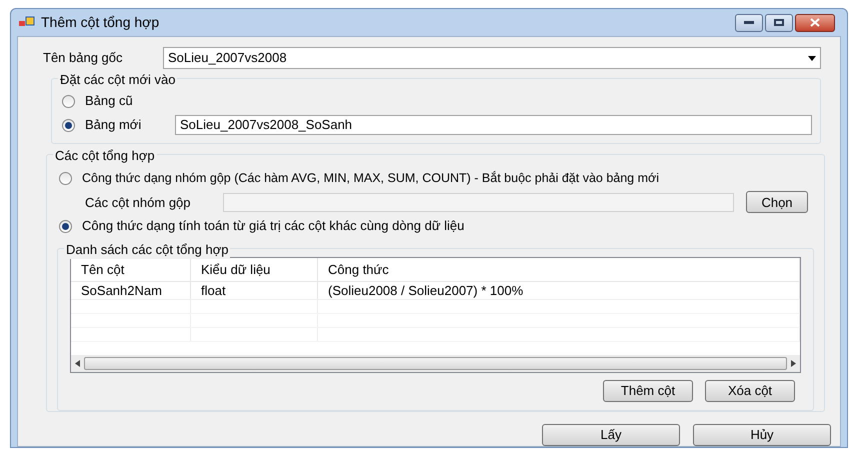  Describe the element at coordinates (492, 58) in the screenshot. I see `source-table-dropdown: SoLieu_2007vs2008` at that location.